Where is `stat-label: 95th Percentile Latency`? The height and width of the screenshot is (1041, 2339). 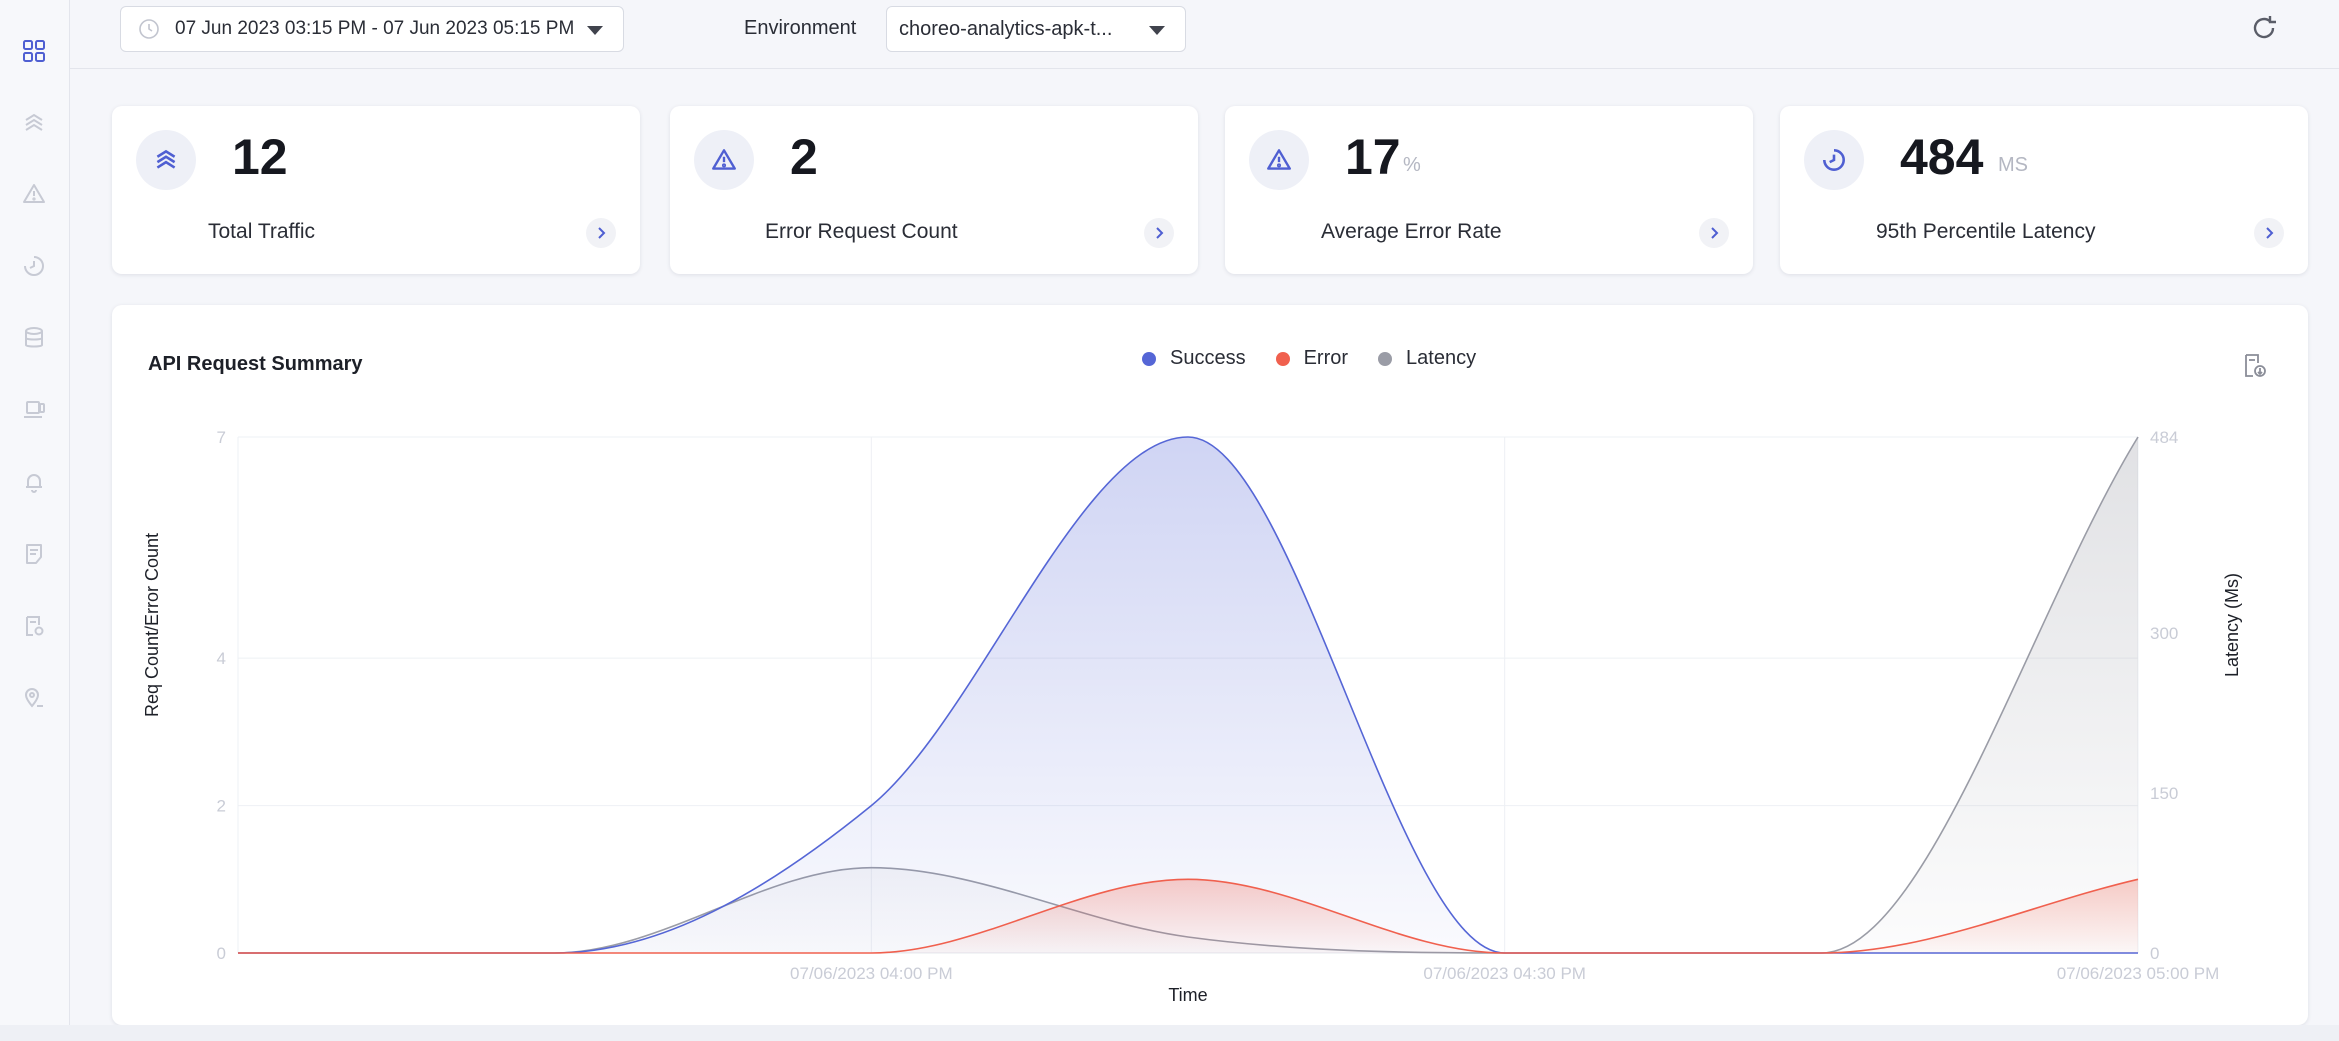 stat-label: 95th Percentile Latency is located at coordinates (1986, 231).